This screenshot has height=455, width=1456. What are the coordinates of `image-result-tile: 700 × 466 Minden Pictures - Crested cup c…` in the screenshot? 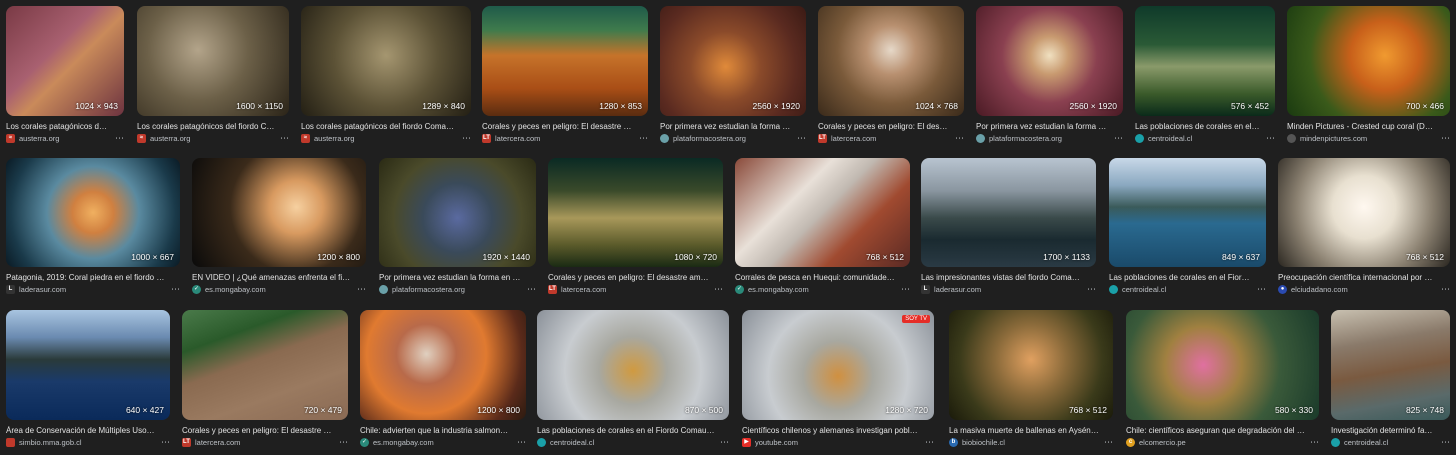 It's located at (1368, 78).